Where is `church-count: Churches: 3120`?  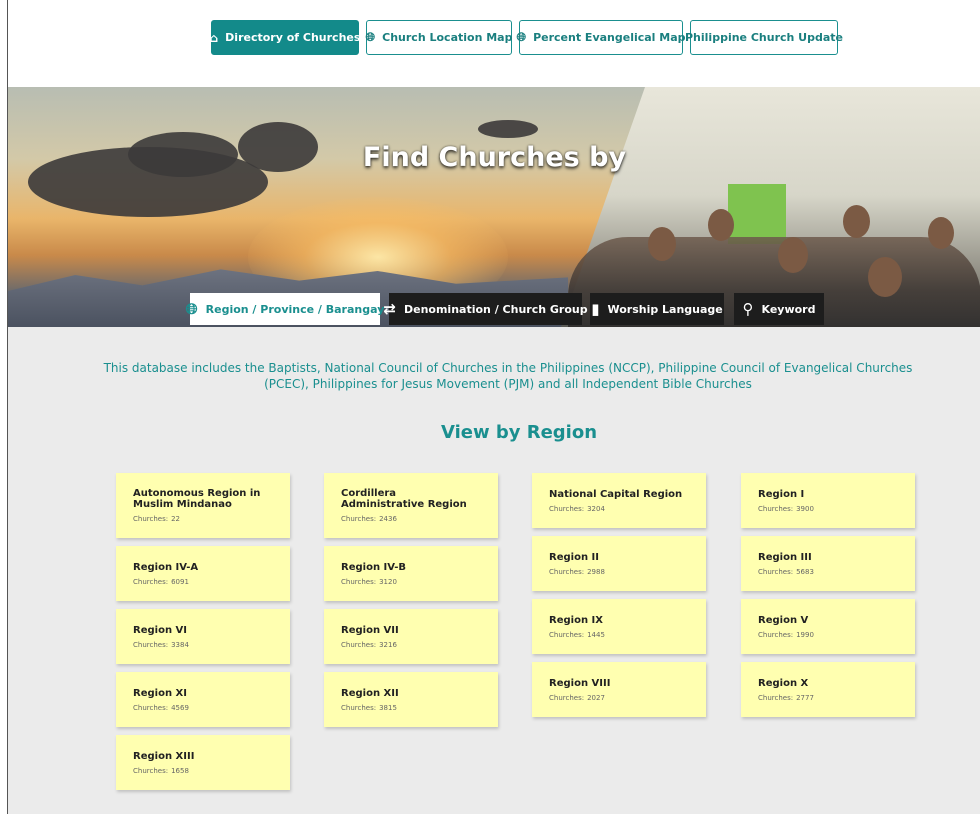 church-count: Churches: 3120 is located at coordinates (411, 582).